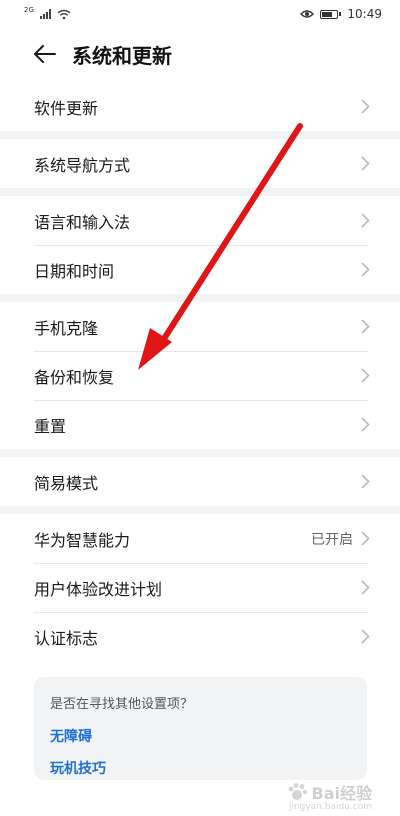  I want to click on back-button, so click(45, 54).